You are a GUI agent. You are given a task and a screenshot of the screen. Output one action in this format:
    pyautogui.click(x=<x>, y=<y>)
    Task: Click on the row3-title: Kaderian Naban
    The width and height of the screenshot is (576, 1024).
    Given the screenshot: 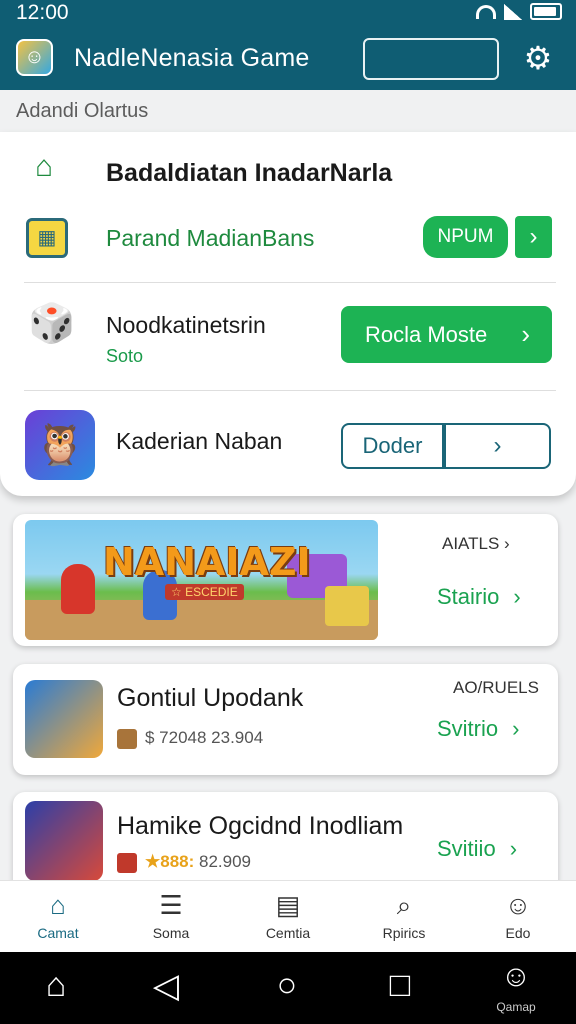 What is the action you would take?
    pyautogui.click(x=199, y=441)
    